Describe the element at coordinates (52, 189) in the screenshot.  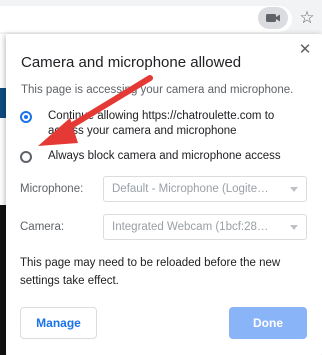
I see `microphone-label: Microphone:` at that location.